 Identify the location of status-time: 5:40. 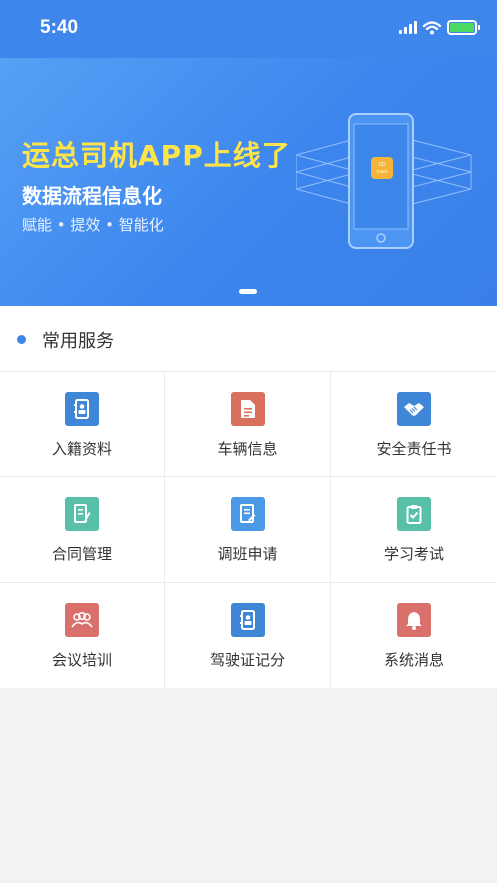
(59, 27).